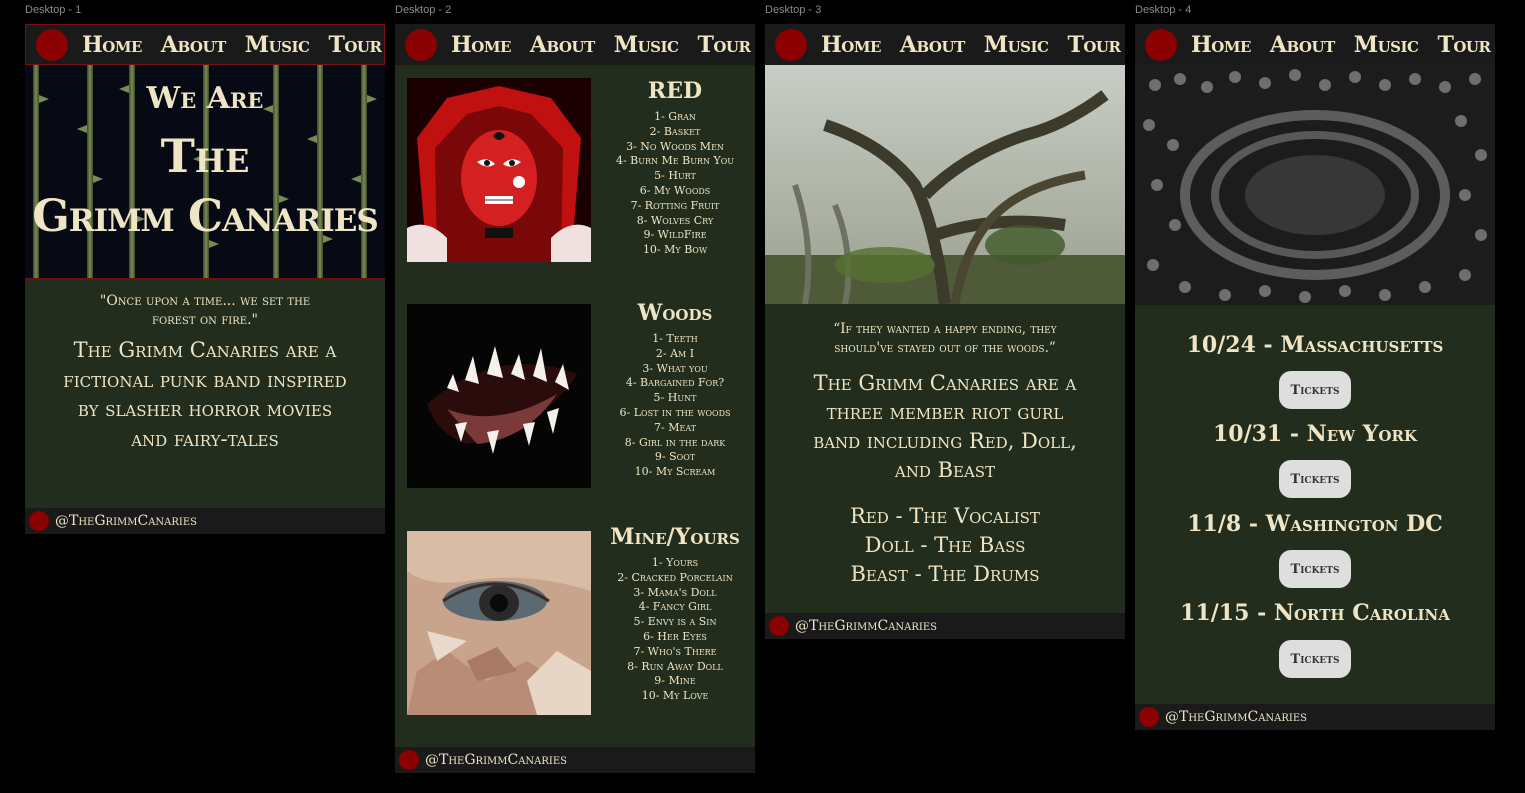 The height and width of the screenshot is (793, 1525). Describe the element at coordinates (675, 667) in the screenshot. I see `track-item: 8- Run Away Doll` at that location.